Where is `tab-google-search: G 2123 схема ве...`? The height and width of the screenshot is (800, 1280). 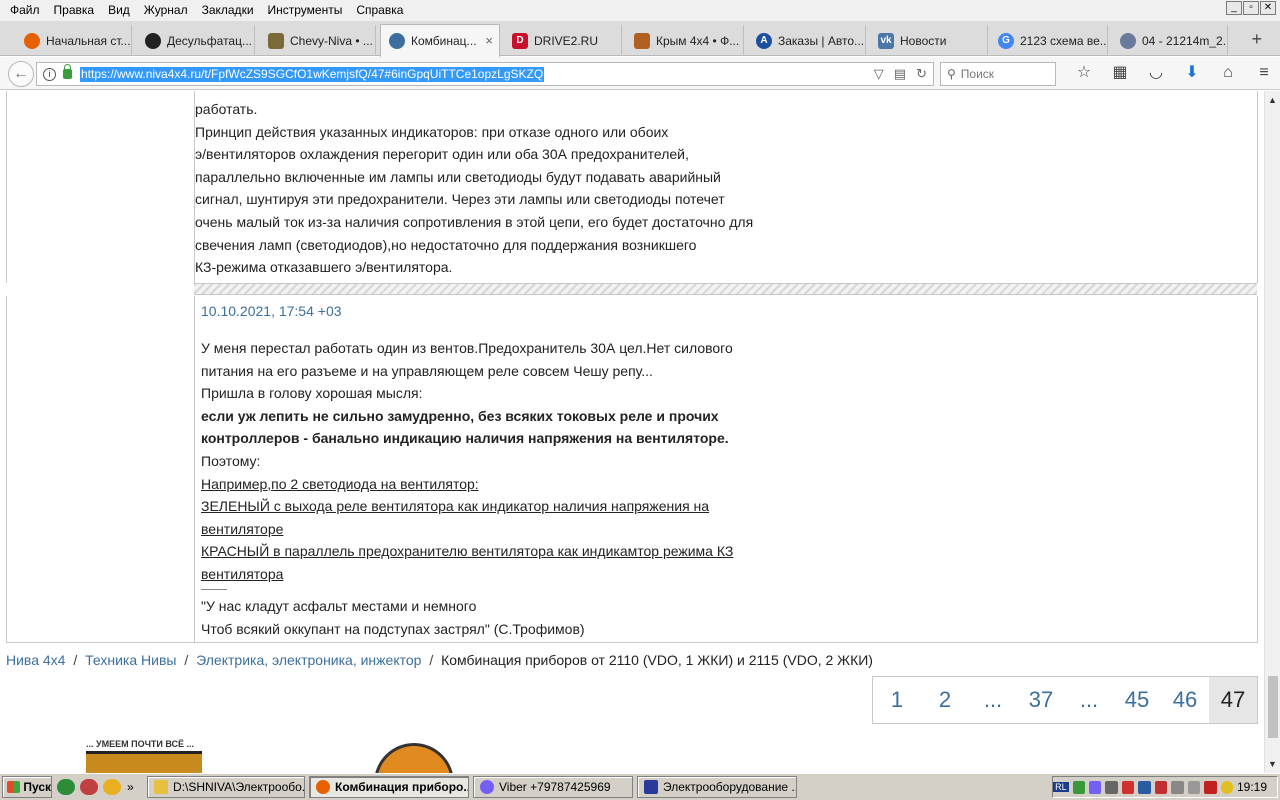
tab-google-search: G 2123 схема ве... is located at coordinates (1049, 40).